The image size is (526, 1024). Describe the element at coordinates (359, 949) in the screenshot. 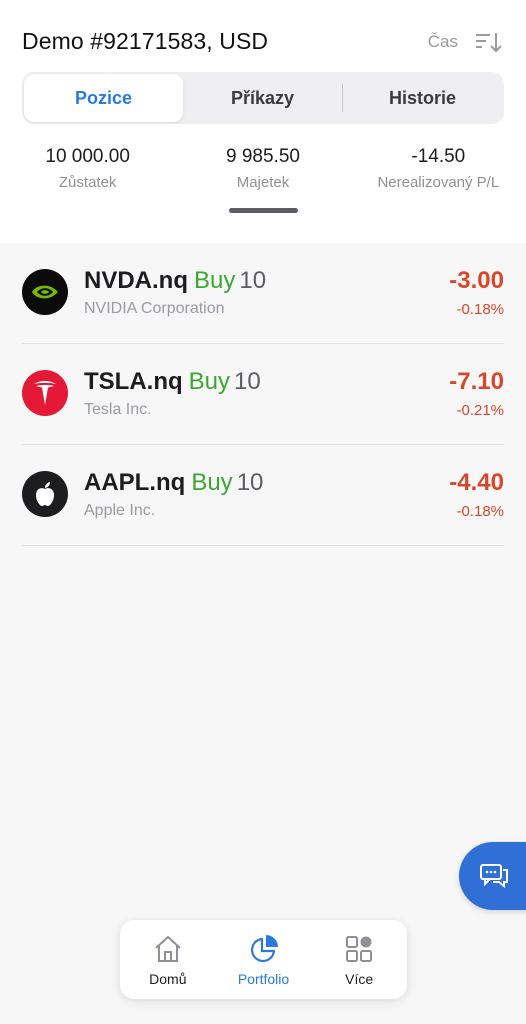

I see `grid-icon` at that location.